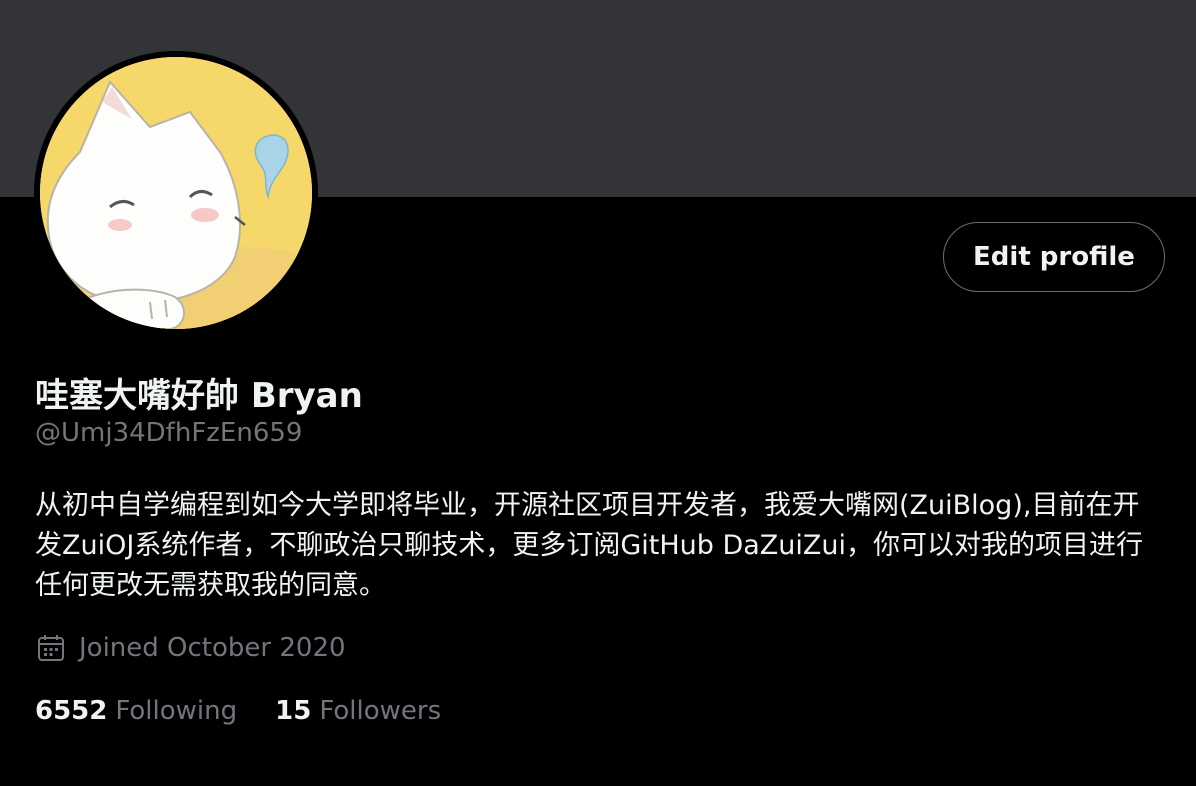 This screenshot has width=1196, height=786. I want to click on following-label: Following, so click(176, 711).